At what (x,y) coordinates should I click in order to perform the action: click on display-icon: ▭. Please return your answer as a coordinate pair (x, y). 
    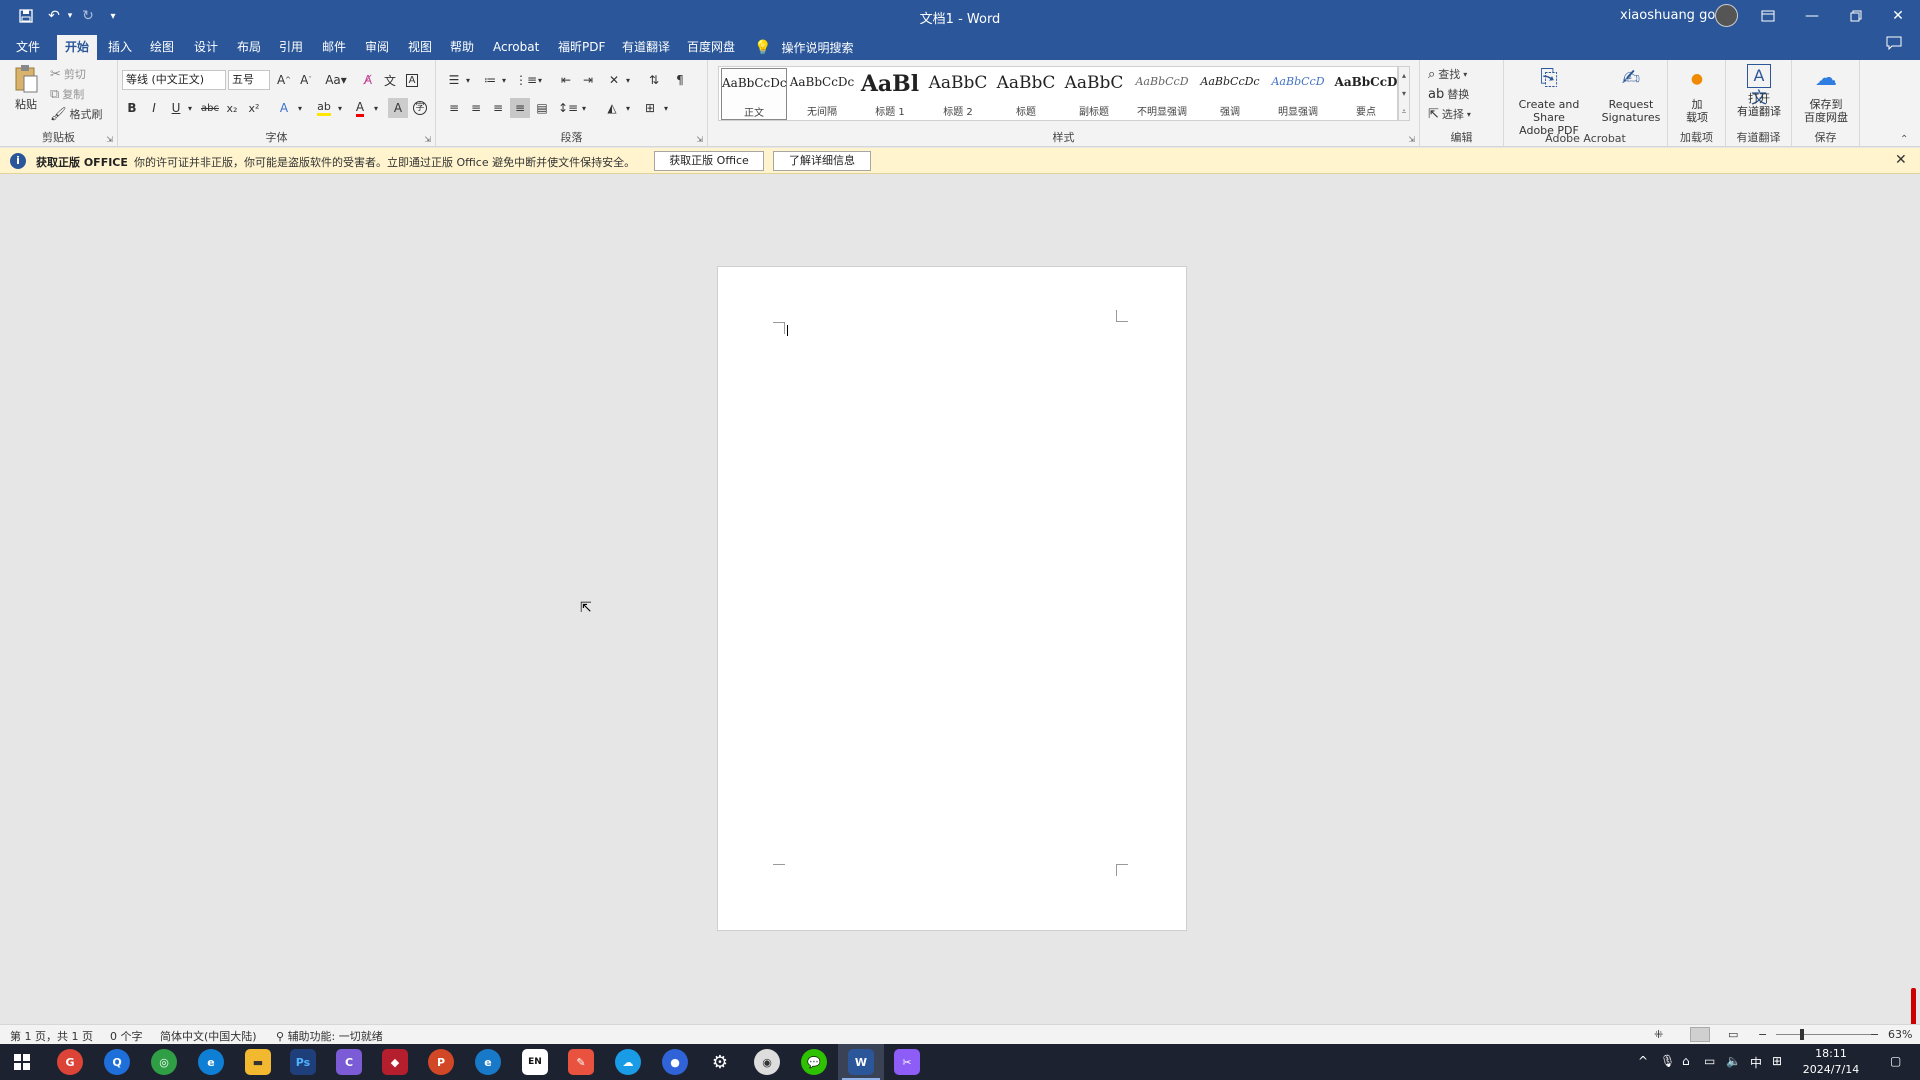
    Looking at the image, I should click on (1709, 1061).